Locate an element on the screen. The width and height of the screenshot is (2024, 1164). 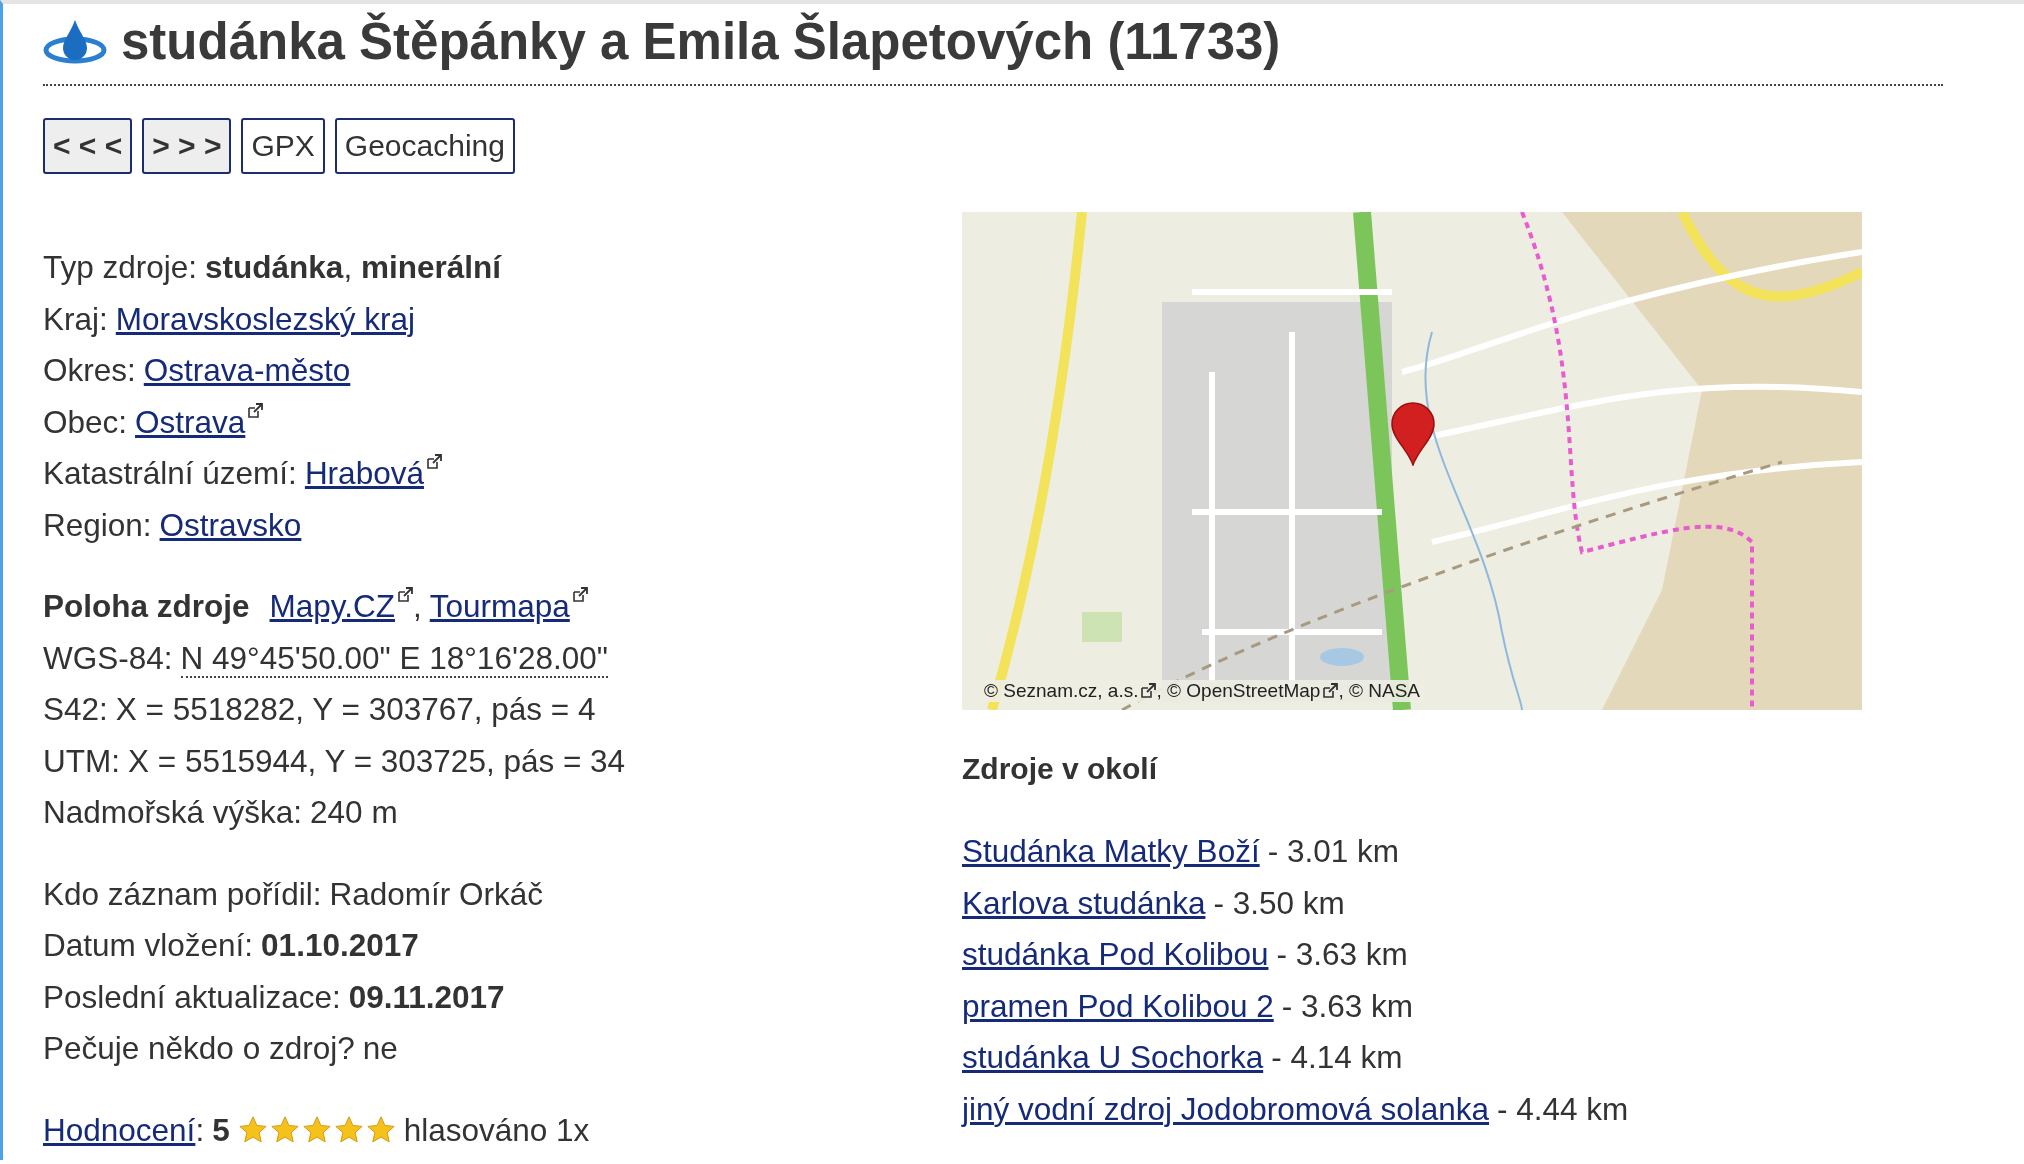
field-value: 09.11.2017 is located at coordinates (426, 996).